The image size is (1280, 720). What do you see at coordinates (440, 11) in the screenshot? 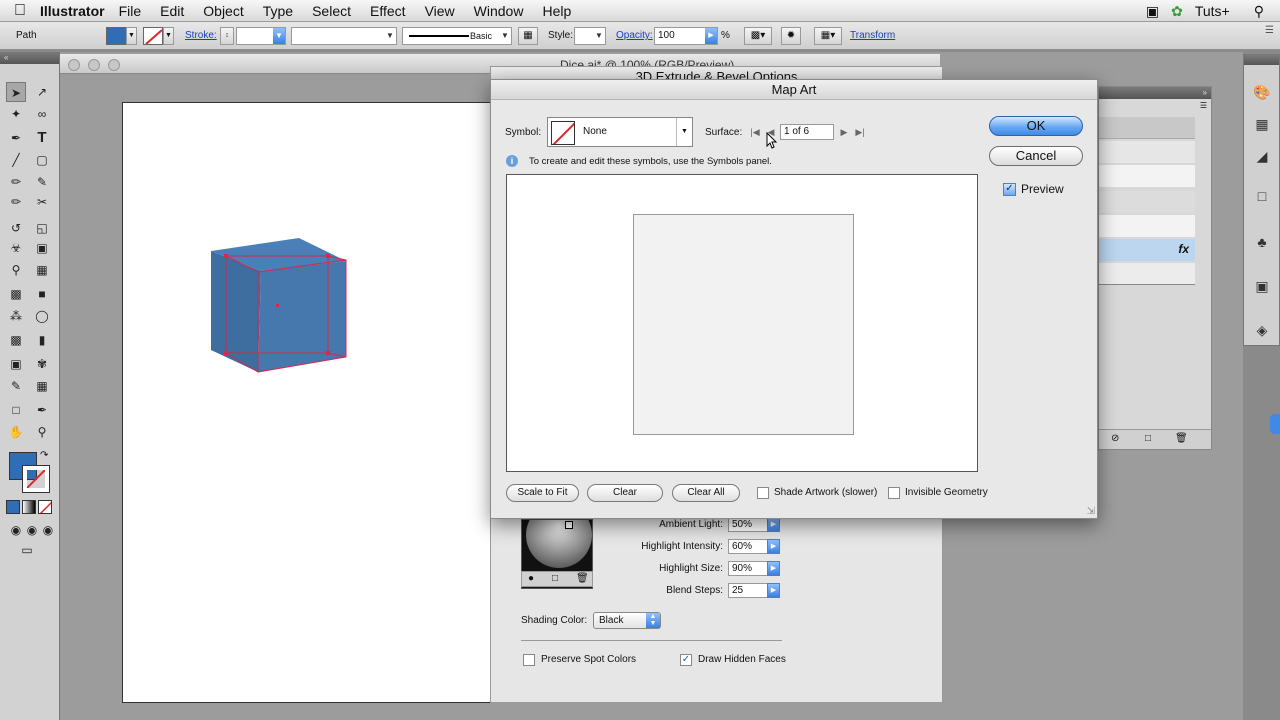
I see `menu-view: View` at bounding box center [440, 11].